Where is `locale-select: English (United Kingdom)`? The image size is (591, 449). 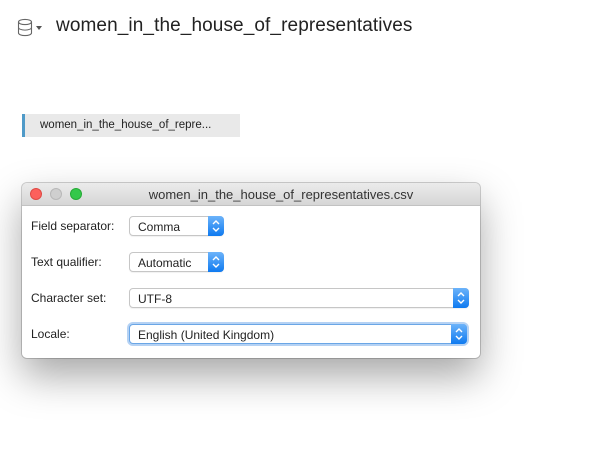 locale-select: English (United Kingdom) is located at coordinates (298, 334).